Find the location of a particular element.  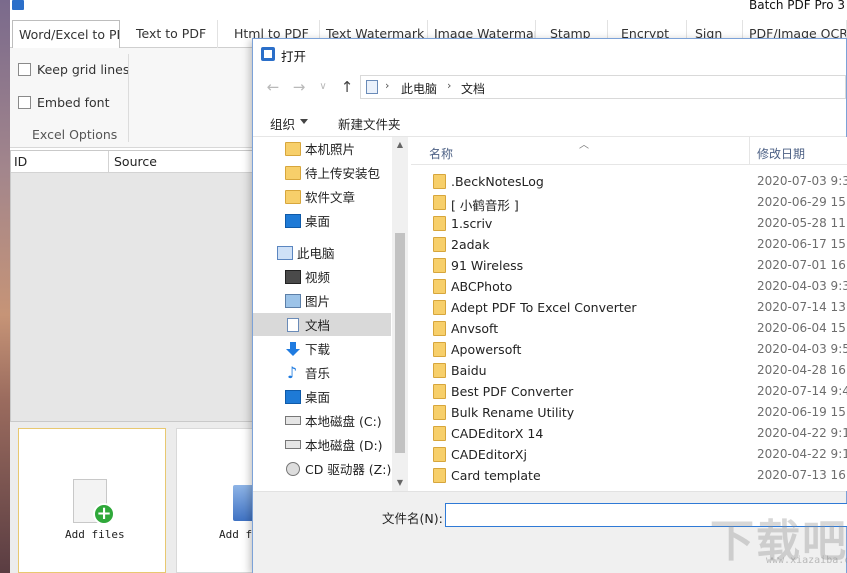

breadcrumb-this-pc: 此电脑 is located at coordinates (419, 88).